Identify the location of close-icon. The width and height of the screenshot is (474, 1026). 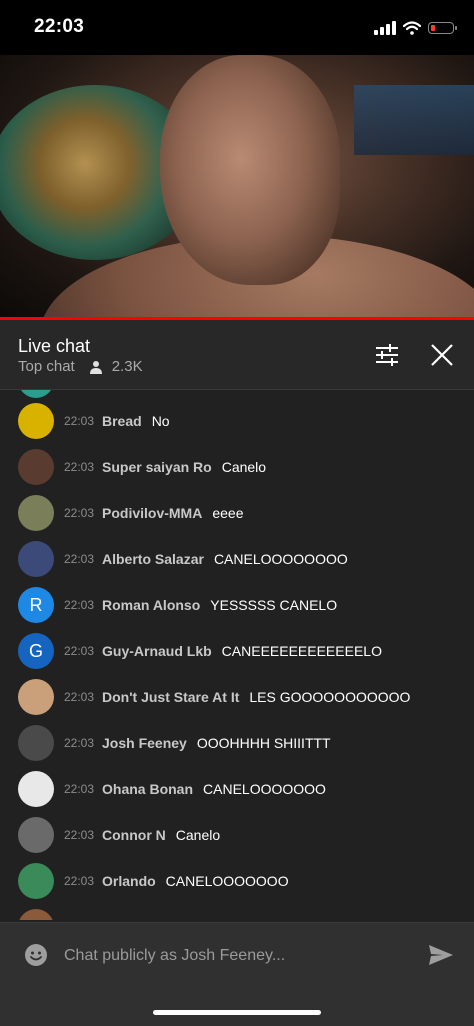
(442, 355).